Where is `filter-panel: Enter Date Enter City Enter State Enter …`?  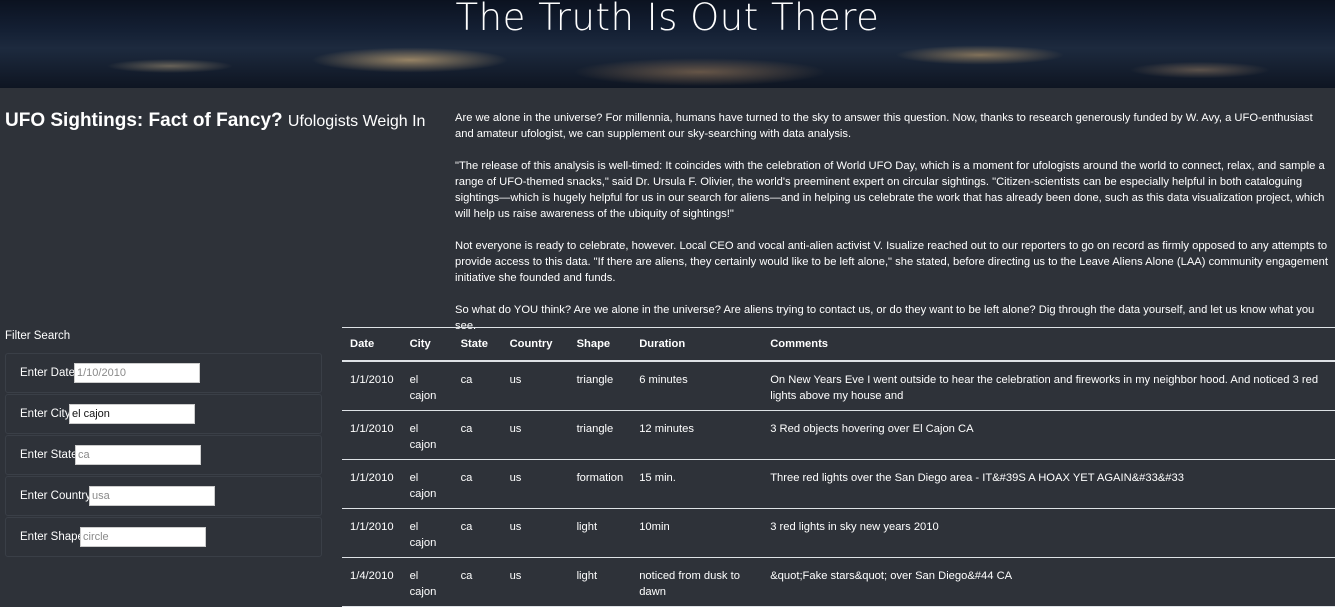
filter-panel: Enter Date Enter City Enter State Enter … is located at coordinates (163, 455).